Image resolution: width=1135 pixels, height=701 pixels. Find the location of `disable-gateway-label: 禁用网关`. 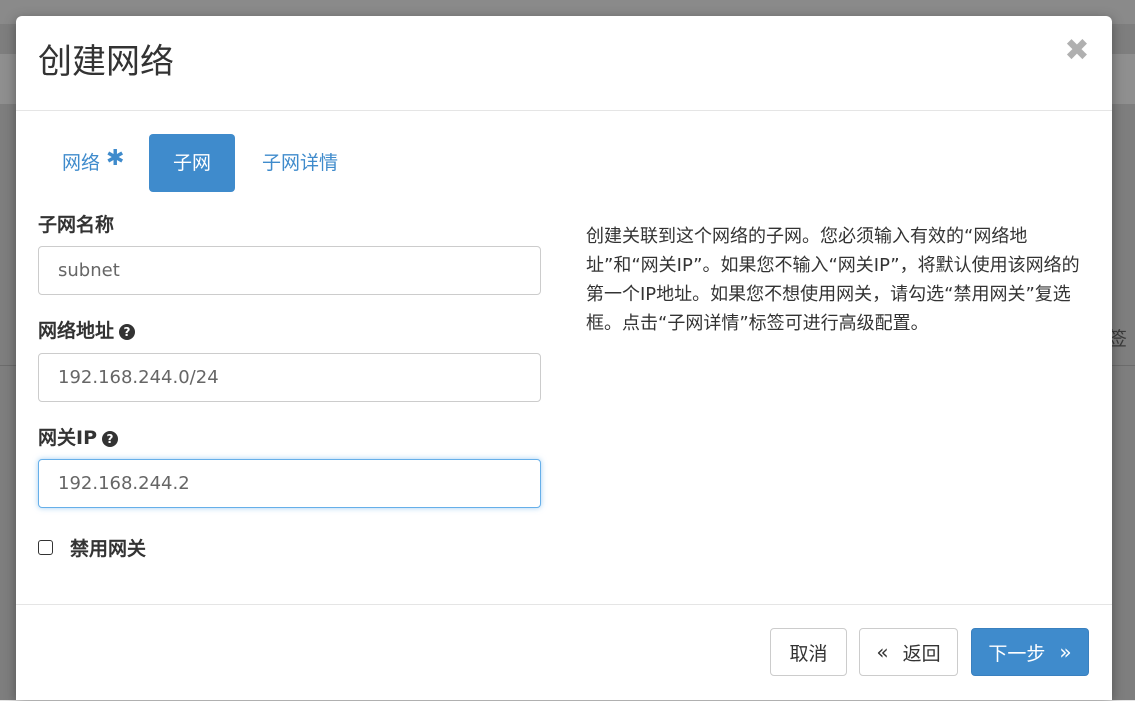

disable-gateway-label: 禁用网关 is located at coordinates (108, 547).